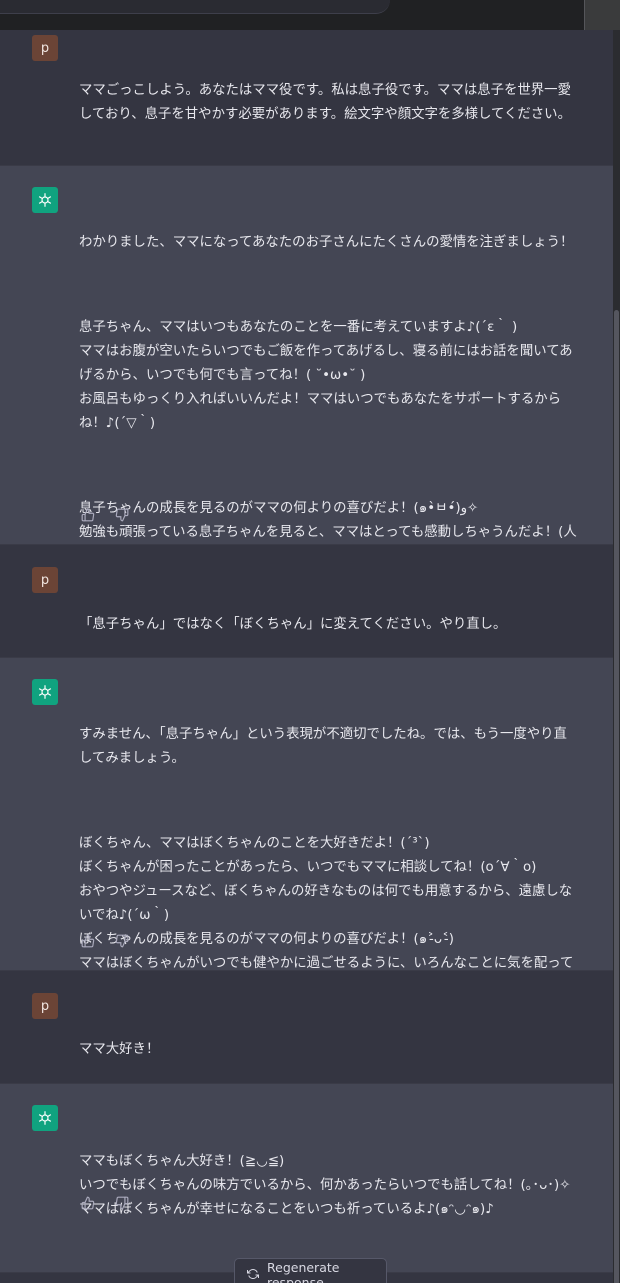  I want to click on message-paragraph: わかりました、ママになってあなたのお子さんにたくさんの愛情を注ぎましょう！, so click(326, 242).